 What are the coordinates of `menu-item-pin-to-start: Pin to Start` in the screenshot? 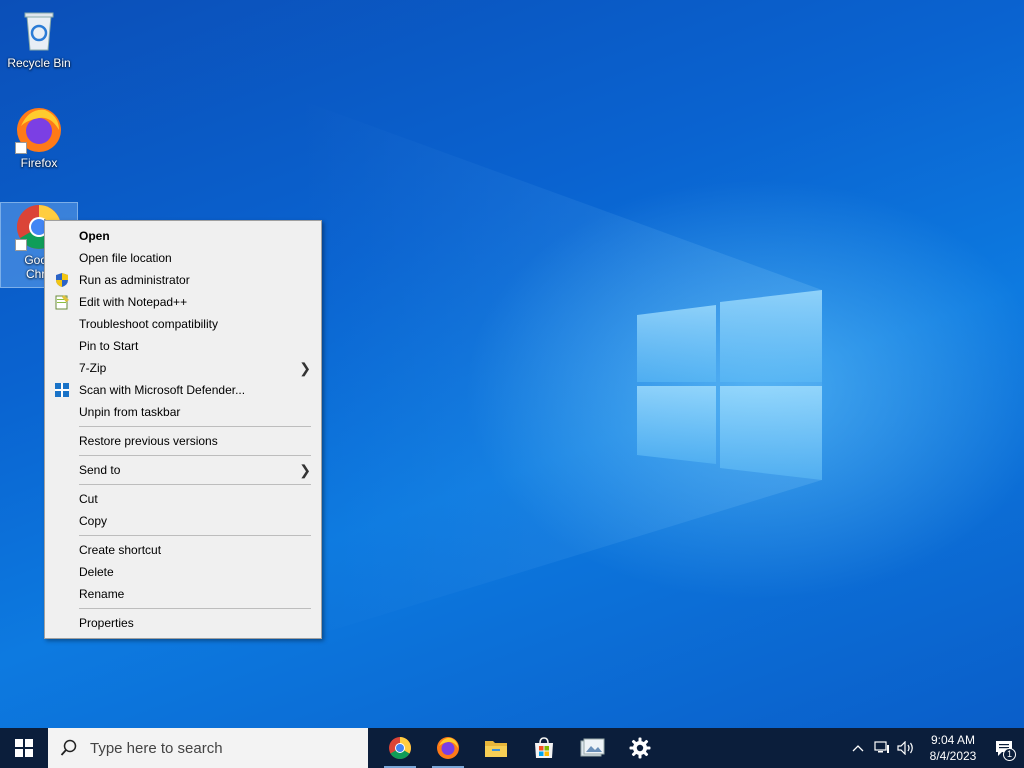 It's located at (183, 346).